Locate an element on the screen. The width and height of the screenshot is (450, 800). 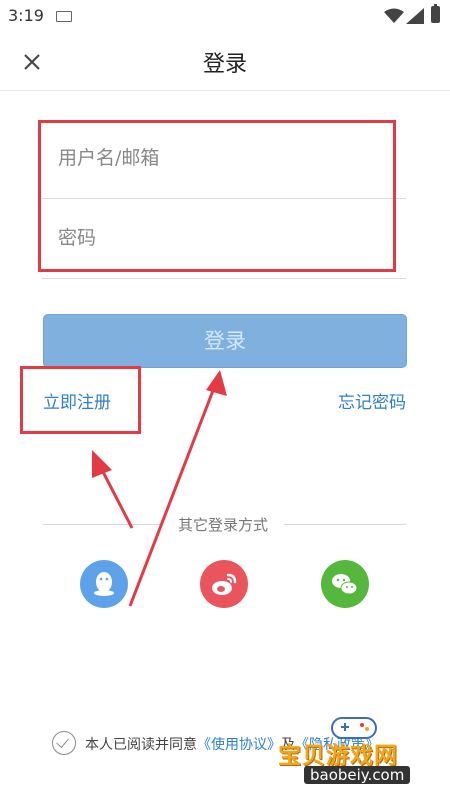
annotation-arrows is located at coordinates (159, 488).